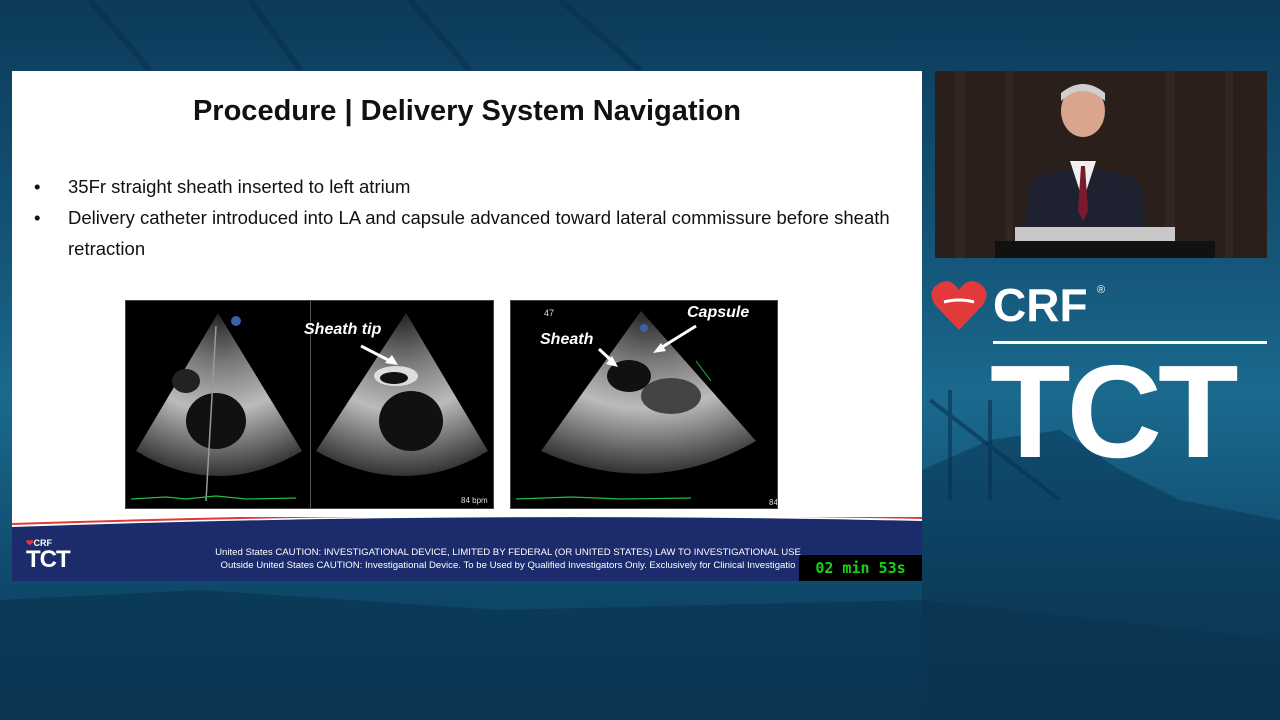 The height and width of the screenshot is (720, 1280). Describe the element at coordinates (343, 329) in the screenshot. I see `sheath-tip-label: Sheath tip` at that location.